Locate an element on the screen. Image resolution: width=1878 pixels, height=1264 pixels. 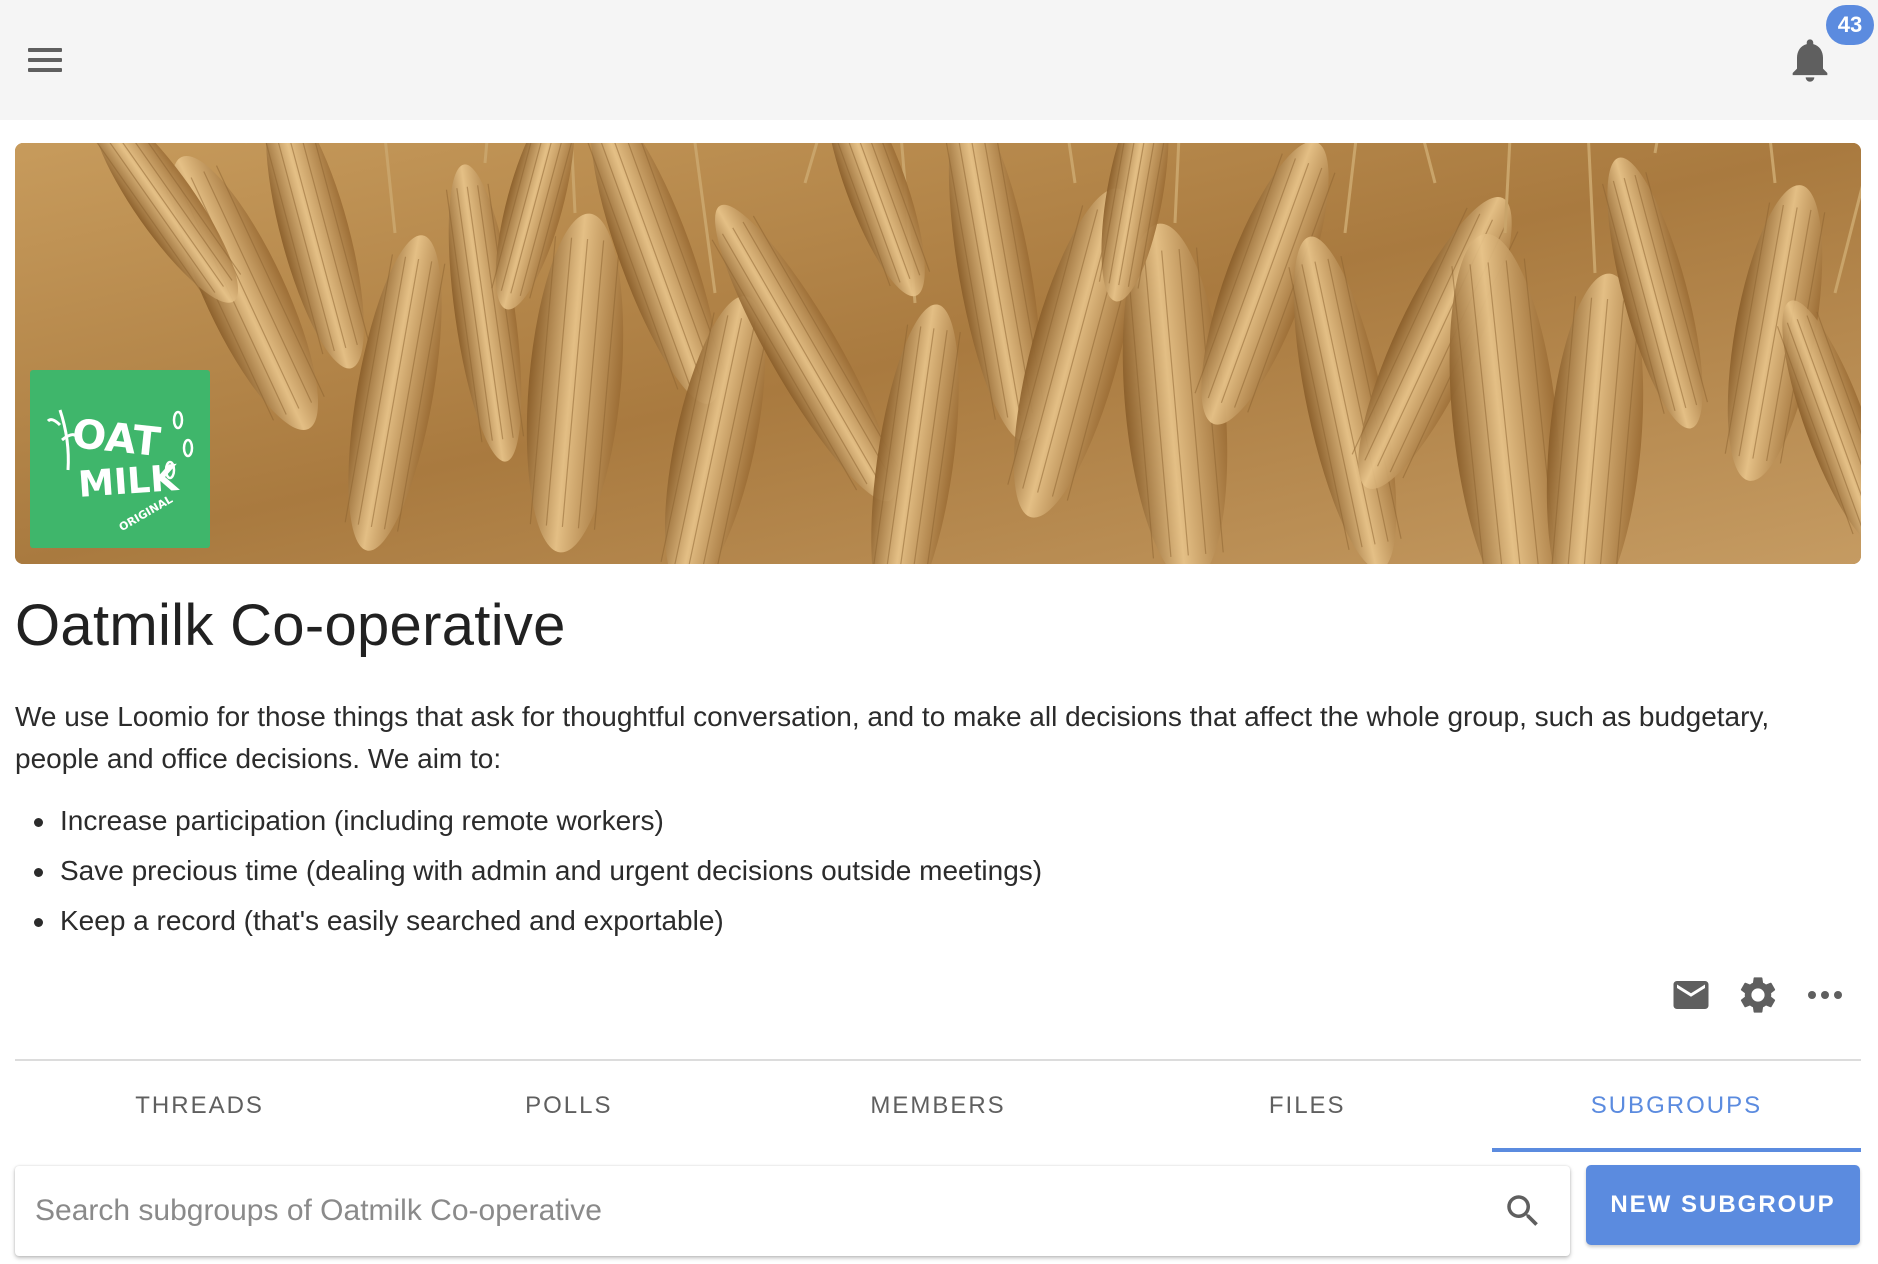
tab-files: FILES is located at coordinates (1307, 1107).